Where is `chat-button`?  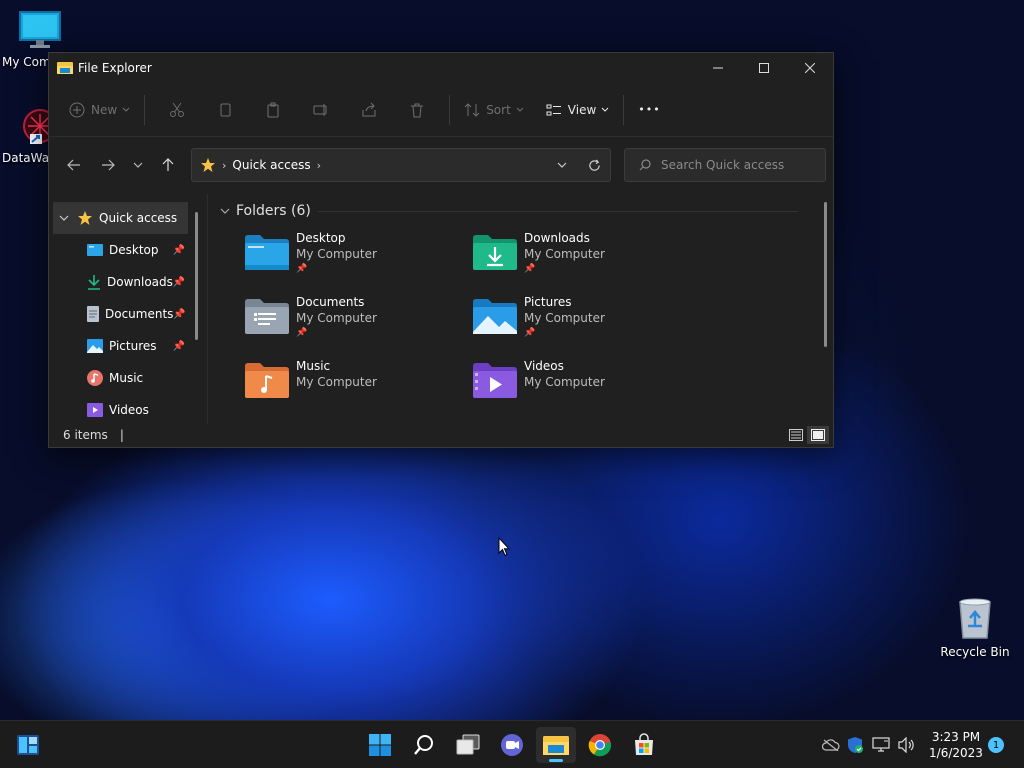 chat-button is located at coordinates (512, 745).